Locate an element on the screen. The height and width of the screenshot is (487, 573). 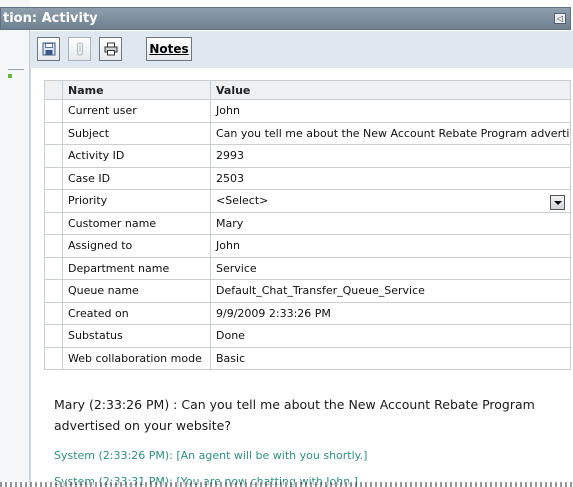
left-panel-marker is located at coordinates (10, 76).